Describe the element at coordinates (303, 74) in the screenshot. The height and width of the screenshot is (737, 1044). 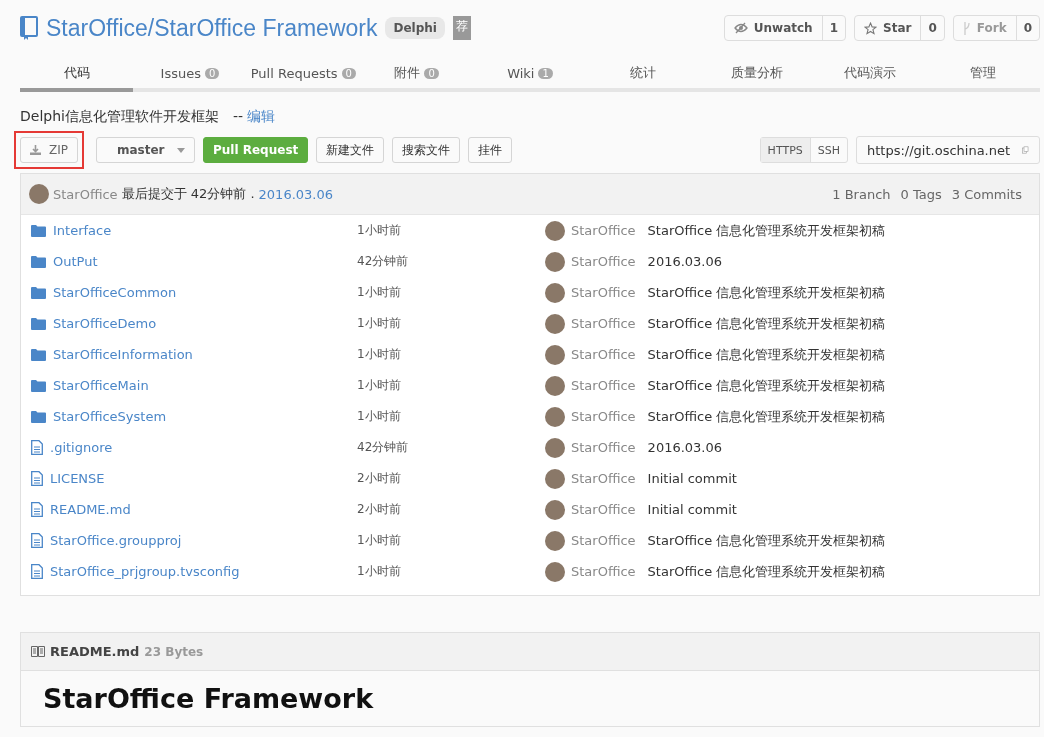
I see `nav-tab: Pull Requests 0` at that location.